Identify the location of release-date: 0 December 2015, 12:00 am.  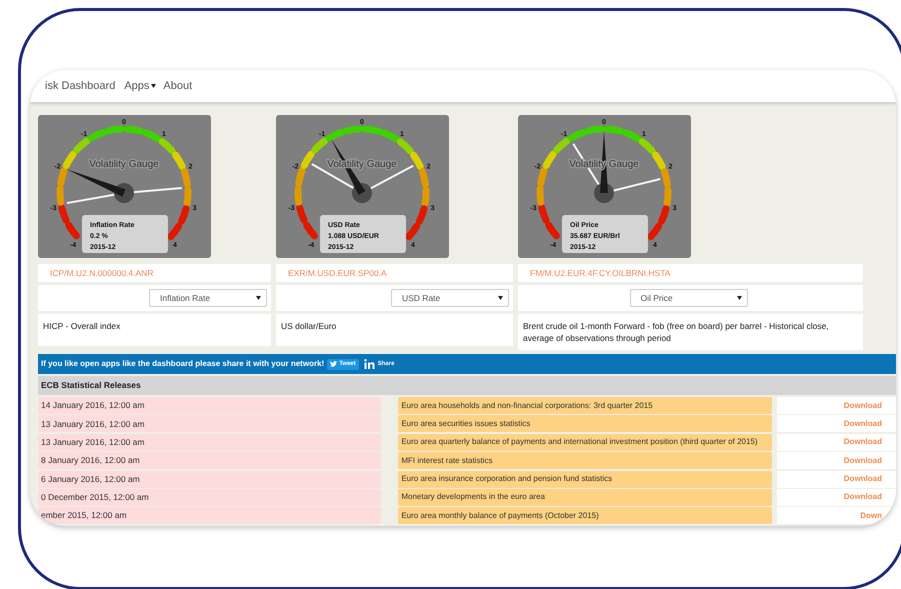
(210, 497).